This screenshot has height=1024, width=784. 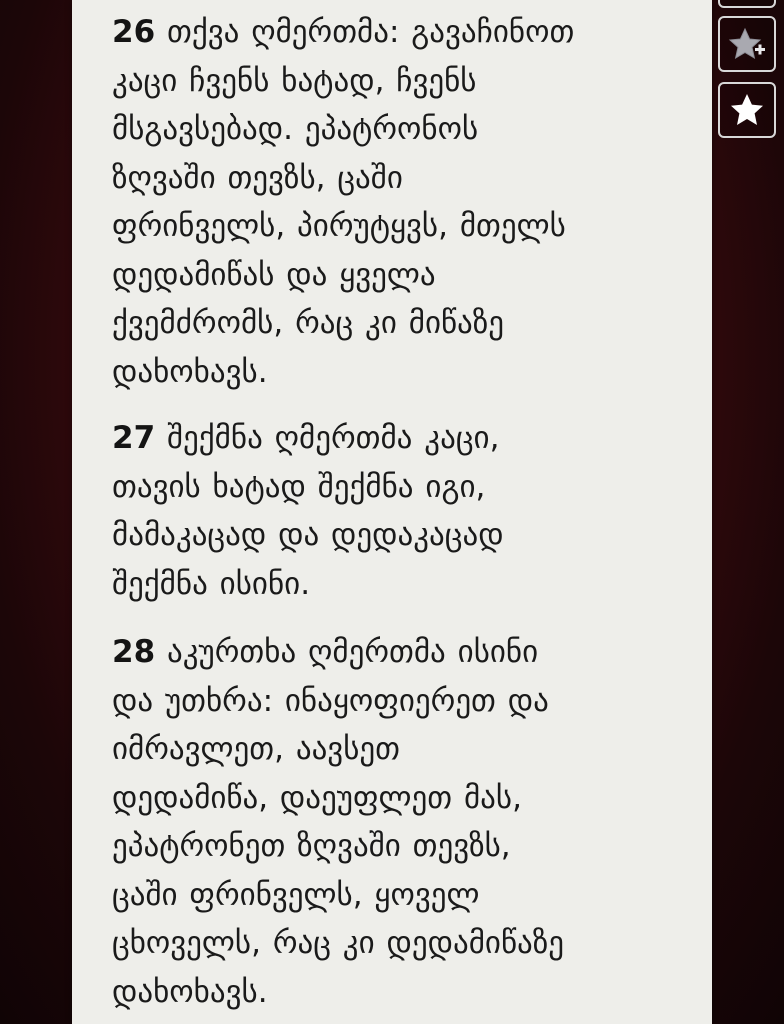 I want to click on star-icon, so click(x=747, y=110).